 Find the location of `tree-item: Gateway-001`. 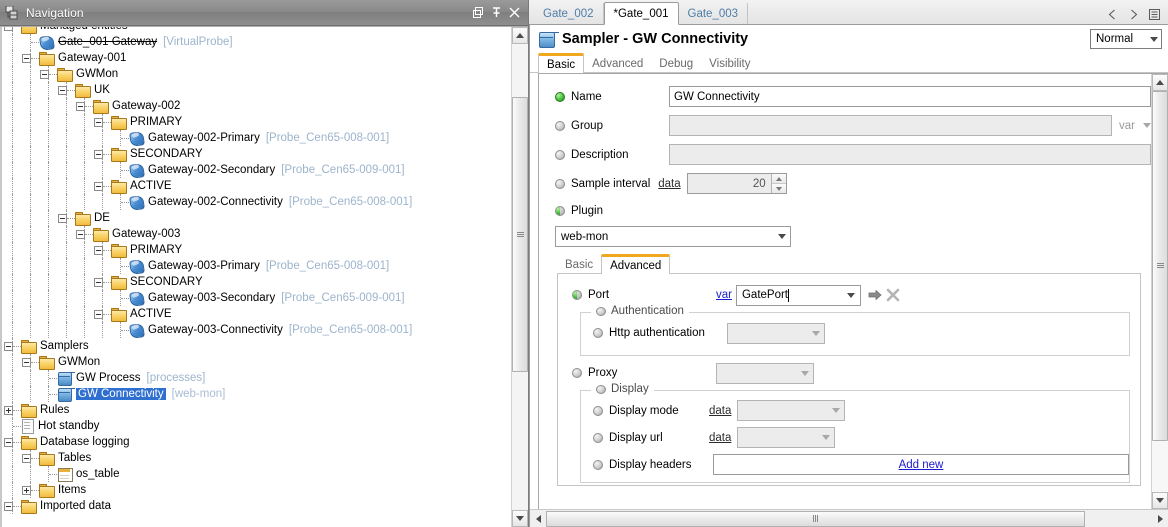

tree-item: Gateway-001 is located at coordinates (256, 58).